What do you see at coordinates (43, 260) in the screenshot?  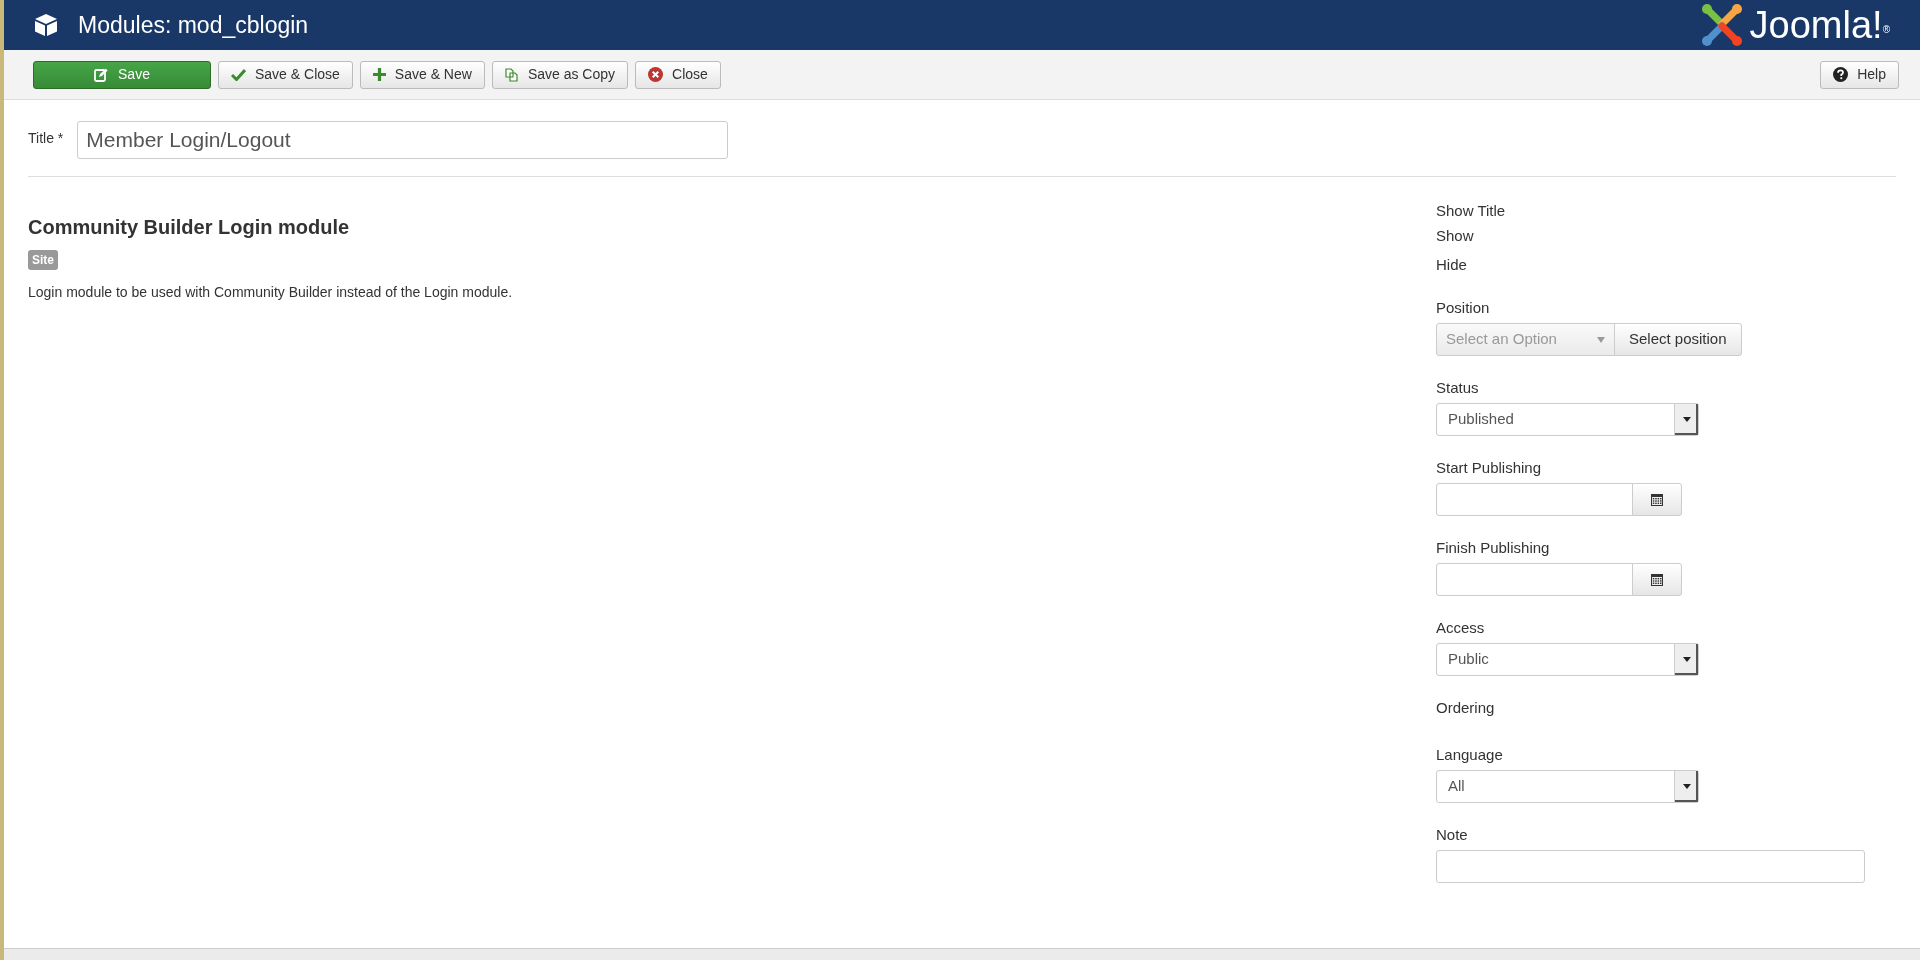 I see `site-badge: Site` at bounding box center [43, 260].